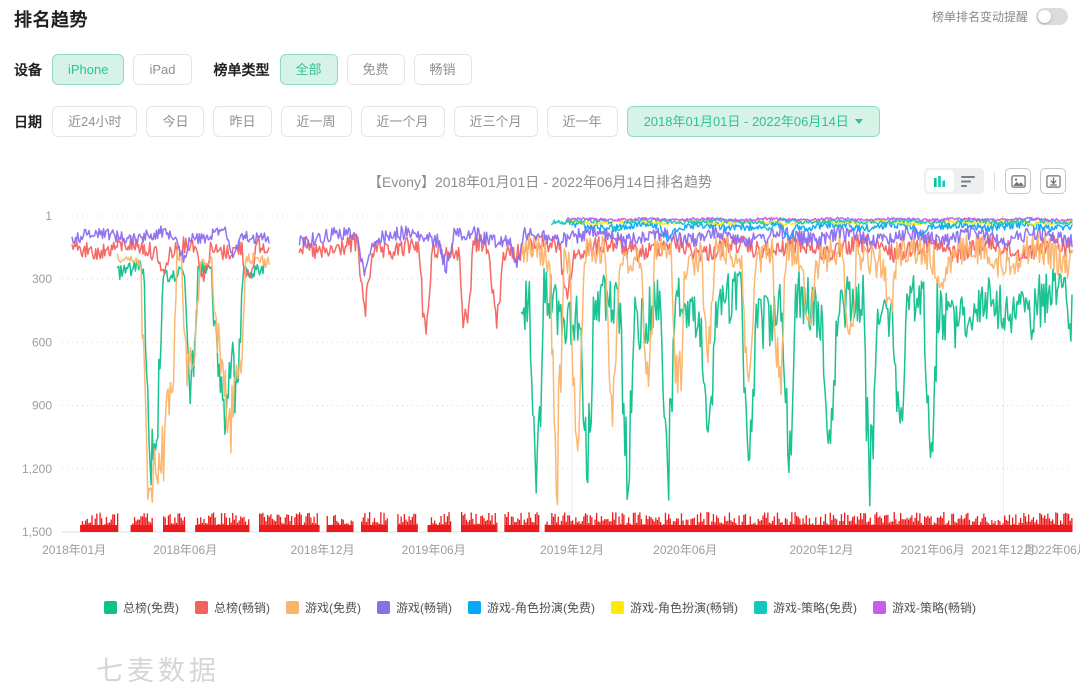 Image resolution: width=1080 pixels, height=688 pixels. What do you see at coordinates (1052, 16) in the screenshot?
I see `rank-change-alert-toggle` at bounding box center [1052, 16].